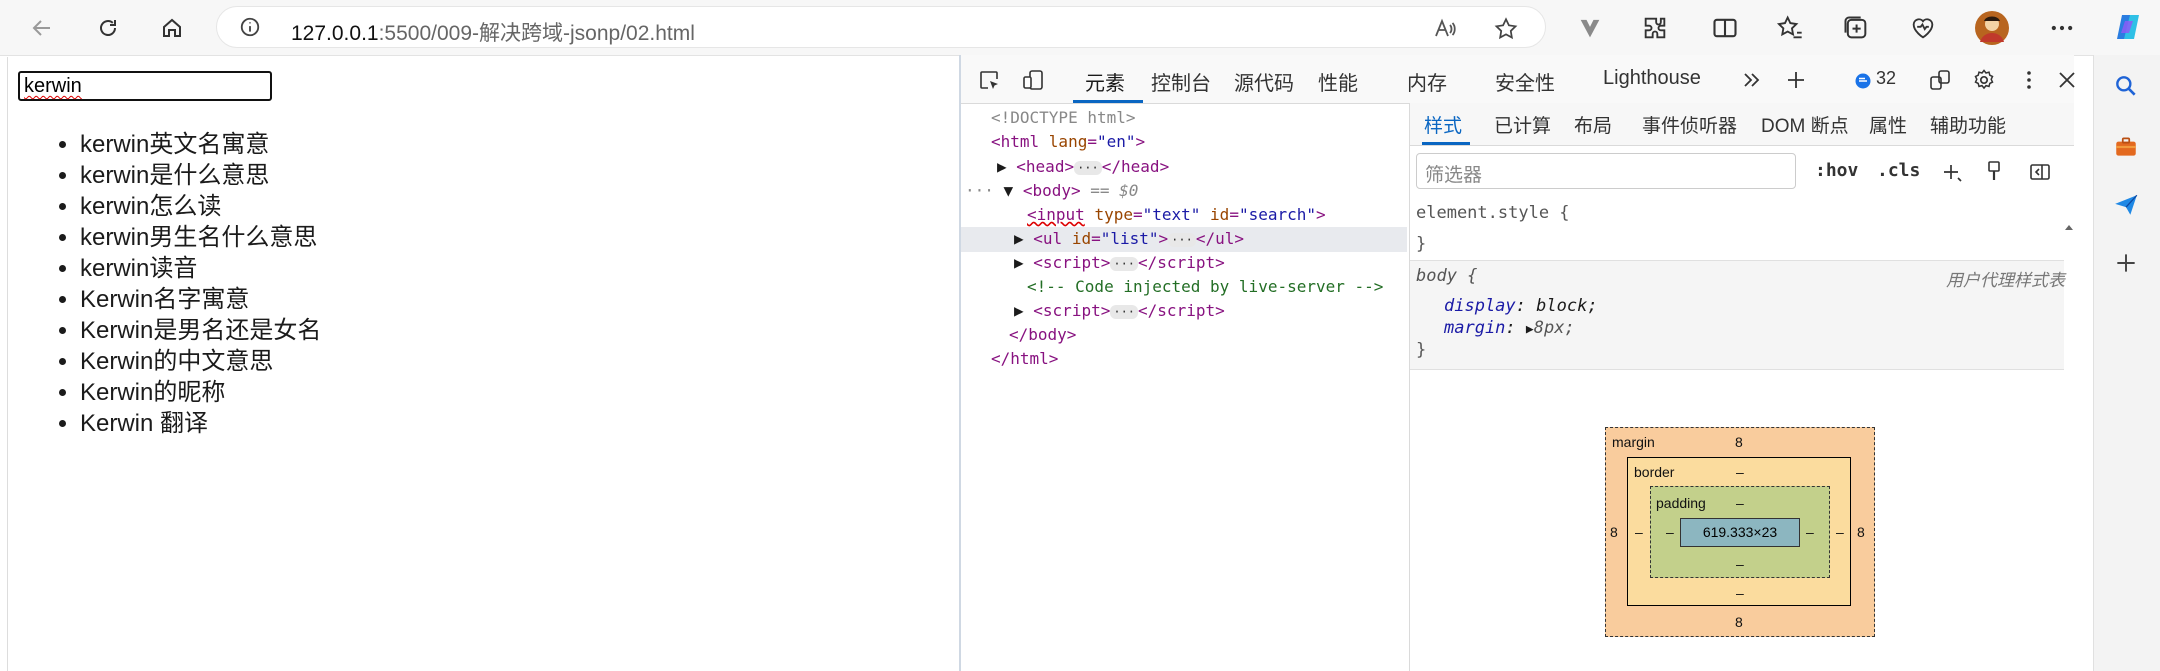  Describe the element at coordinates (1567, 306) in the screenshot. I see `display-value: block;` at that location.